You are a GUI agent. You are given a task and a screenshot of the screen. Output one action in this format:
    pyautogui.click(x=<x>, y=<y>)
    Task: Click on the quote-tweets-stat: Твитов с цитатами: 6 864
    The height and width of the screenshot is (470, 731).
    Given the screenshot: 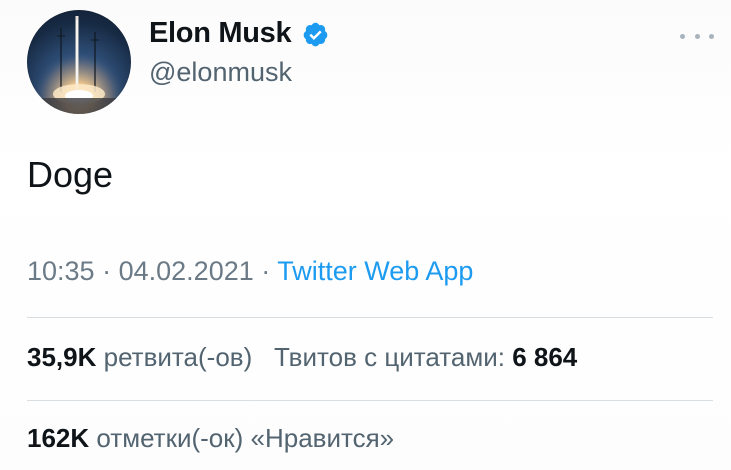 What is the action you would take?
    pyautogui.click(x=425, y=357)
    